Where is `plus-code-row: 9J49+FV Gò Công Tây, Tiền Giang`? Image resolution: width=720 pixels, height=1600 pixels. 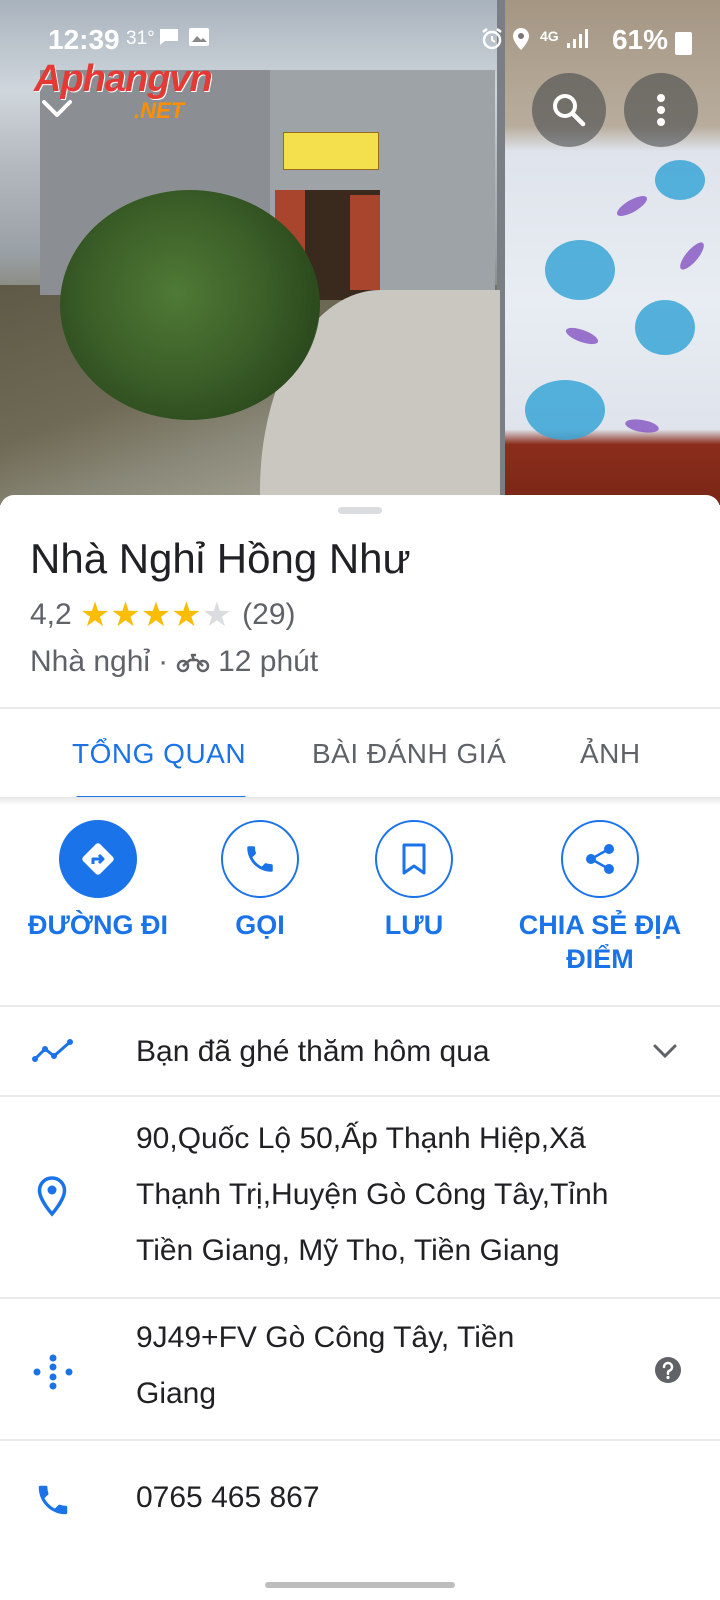
plus-code-row: 9J49+FV Gò Công Tây, Tiền Giang is located at coordinates (360, 1369).